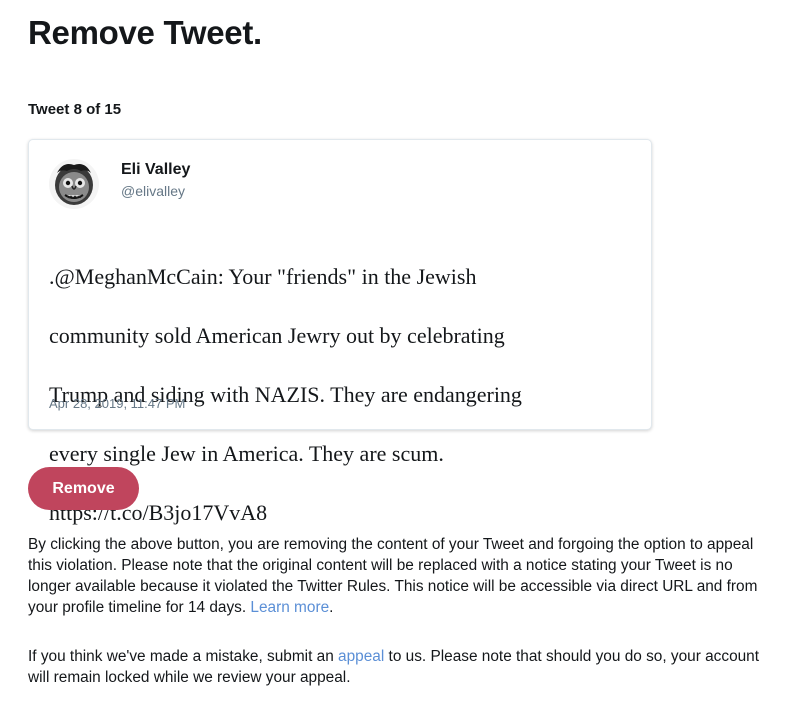 This screenshot has width=795, height=714. What do you see at coordinates (153, 191) in the screenshot?
I see `author-handle: @elivalley` at bounding box center [153, 191].